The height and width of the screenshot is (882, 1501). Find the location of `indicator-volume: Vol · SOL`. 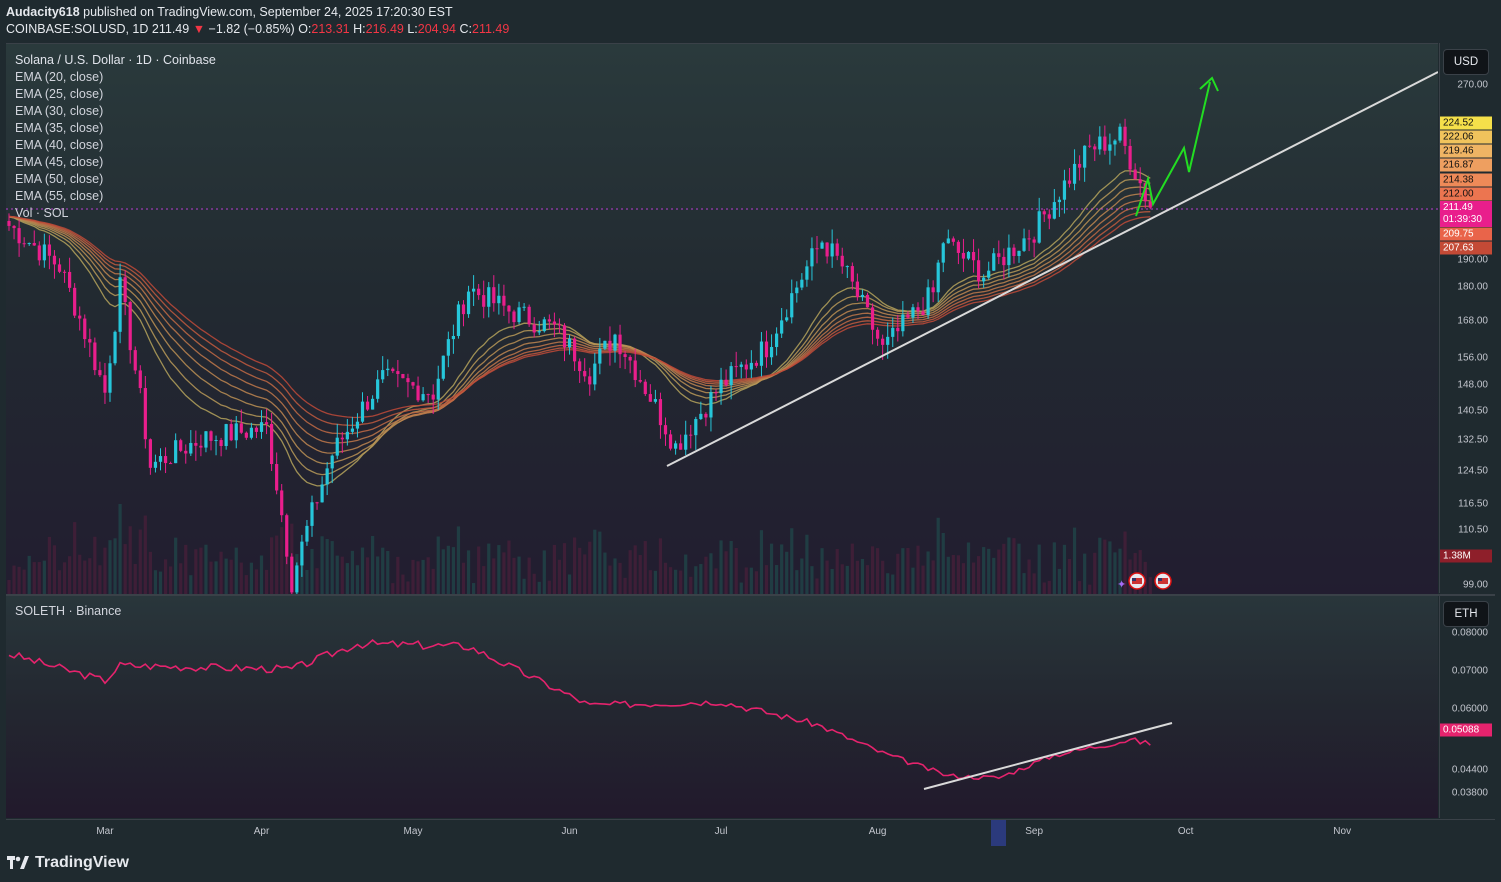

indicator-volume: Vol · SOL is located at coordinates (115, 213).